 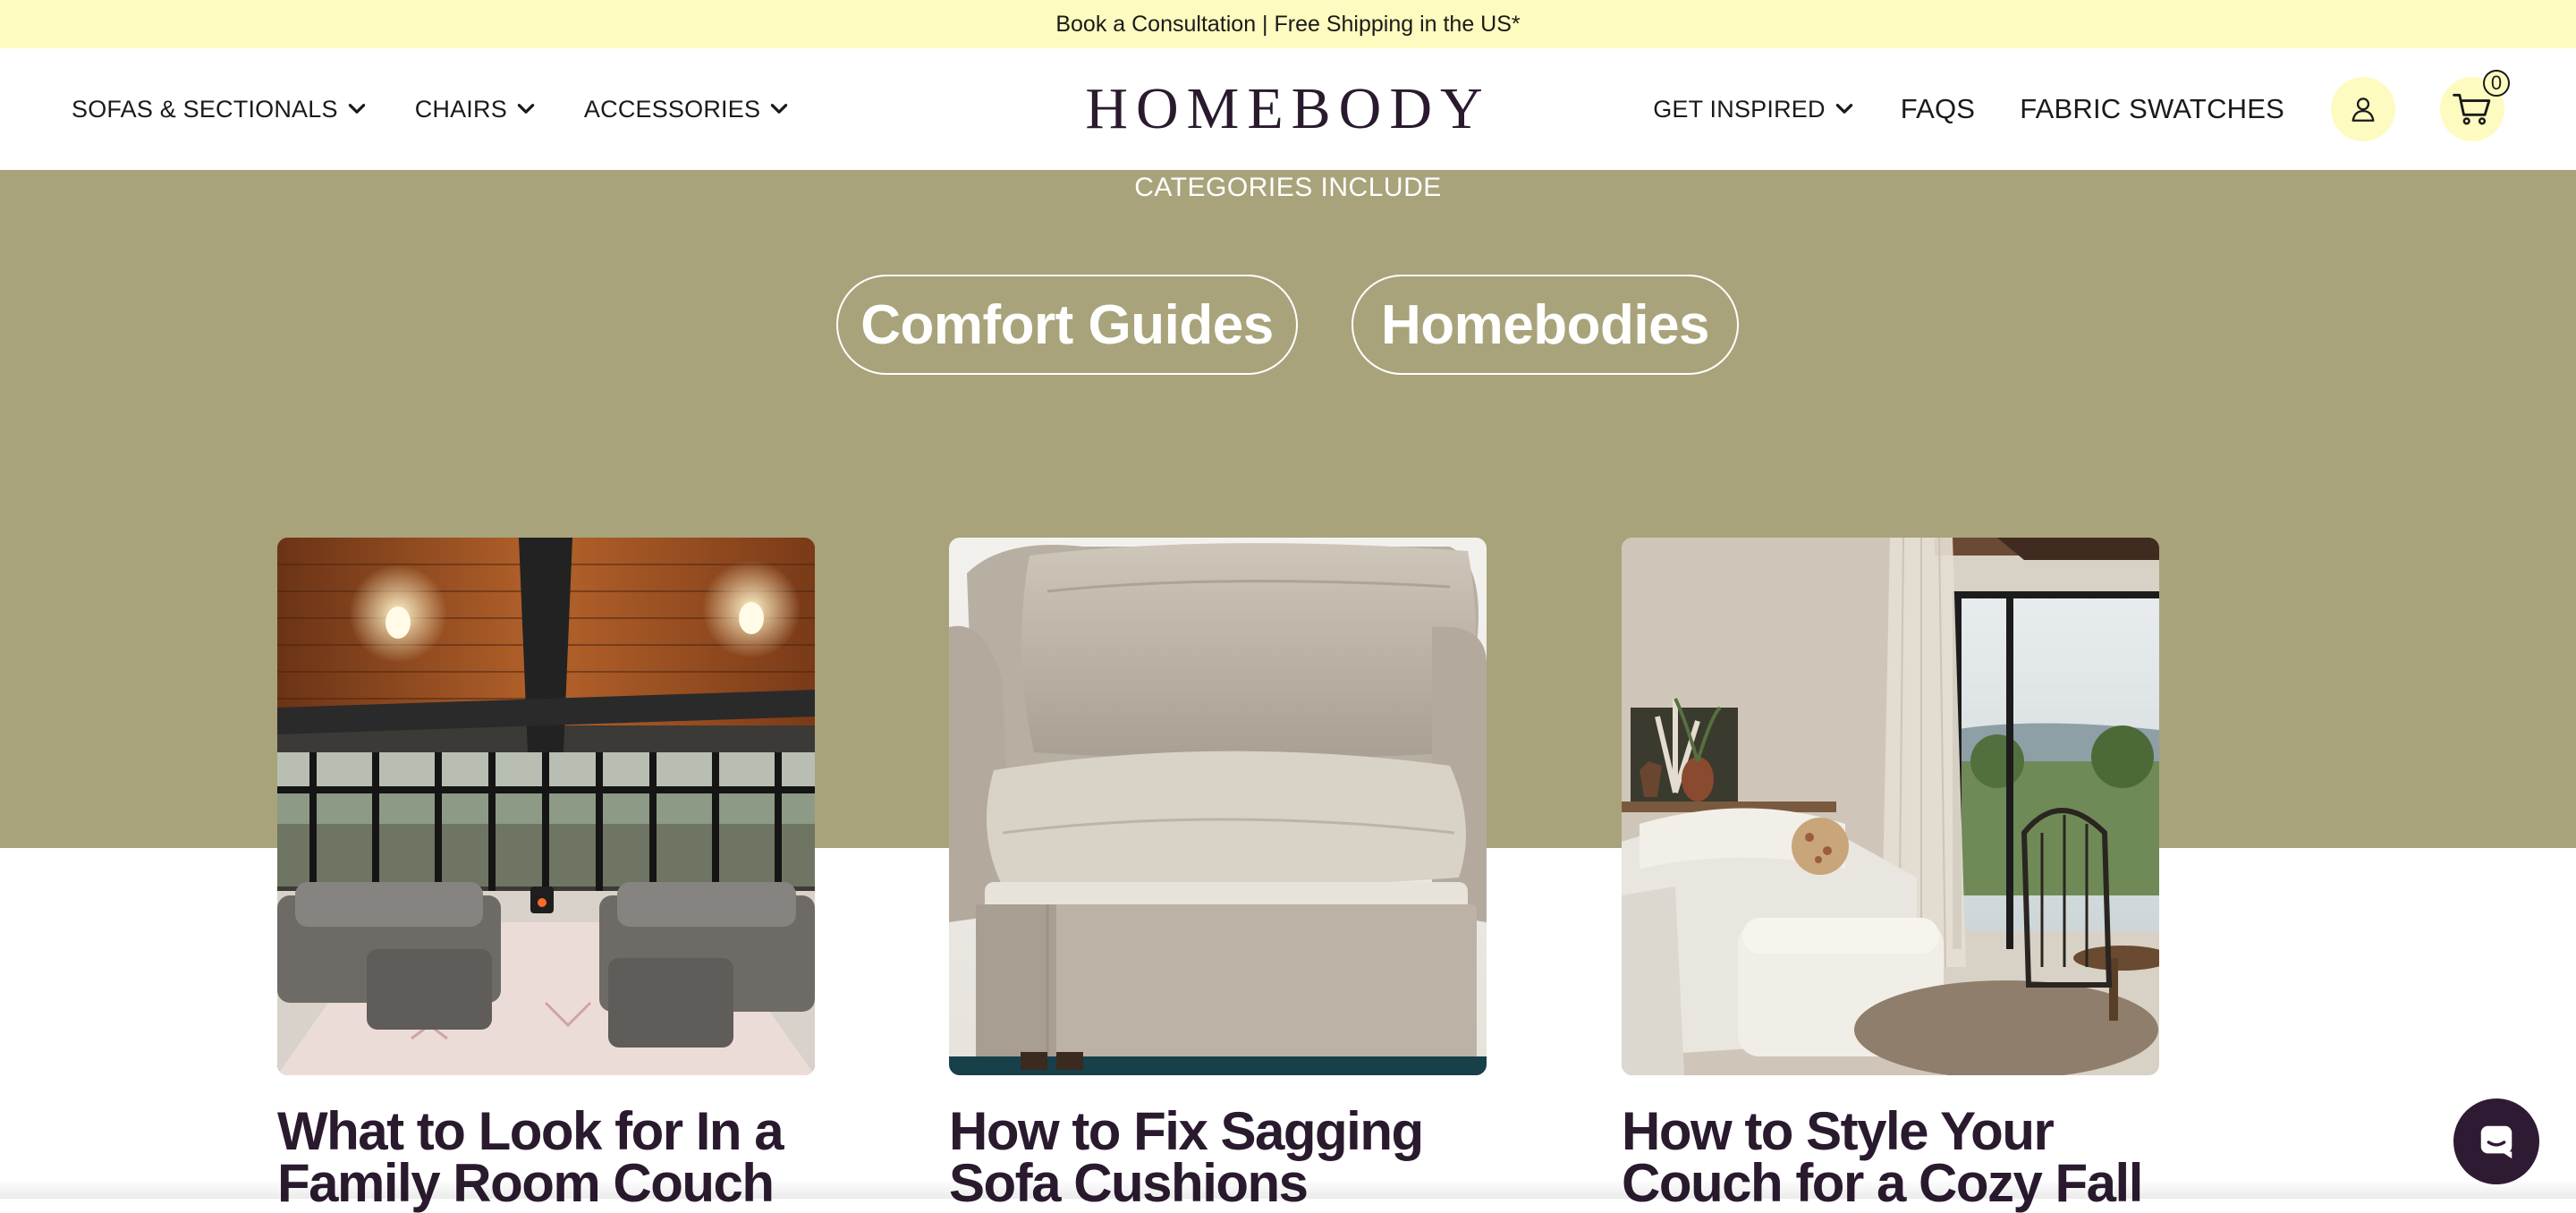 I want to click on primary-nav: SOFAS & SECTIONALS CHAIRS ACCESSORIES, so click(x=431, y=109).